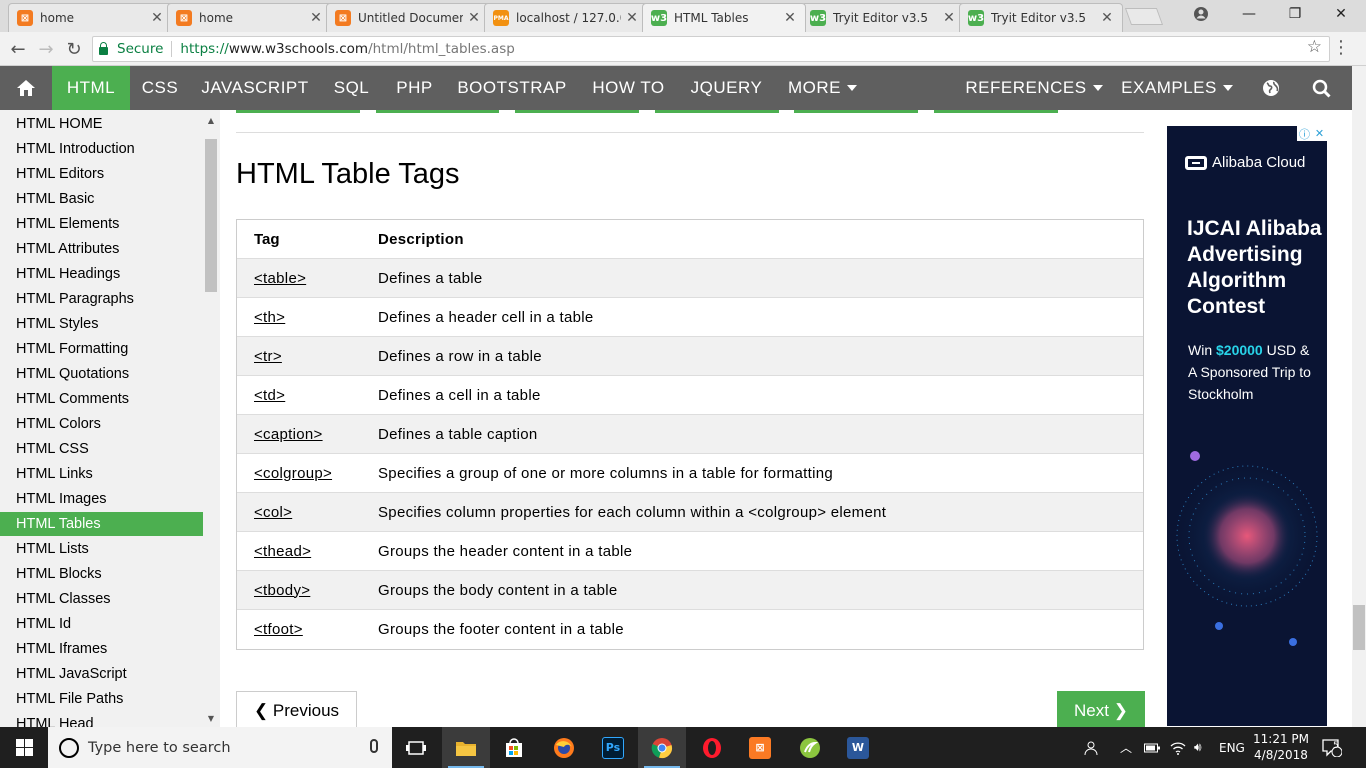 This screenshot has height=768, width=1366. What do you see at coordinates (101, 374) in the screenshot?
I see `sidebar-item: HTML Quotations` at bounding box center [101, 374].